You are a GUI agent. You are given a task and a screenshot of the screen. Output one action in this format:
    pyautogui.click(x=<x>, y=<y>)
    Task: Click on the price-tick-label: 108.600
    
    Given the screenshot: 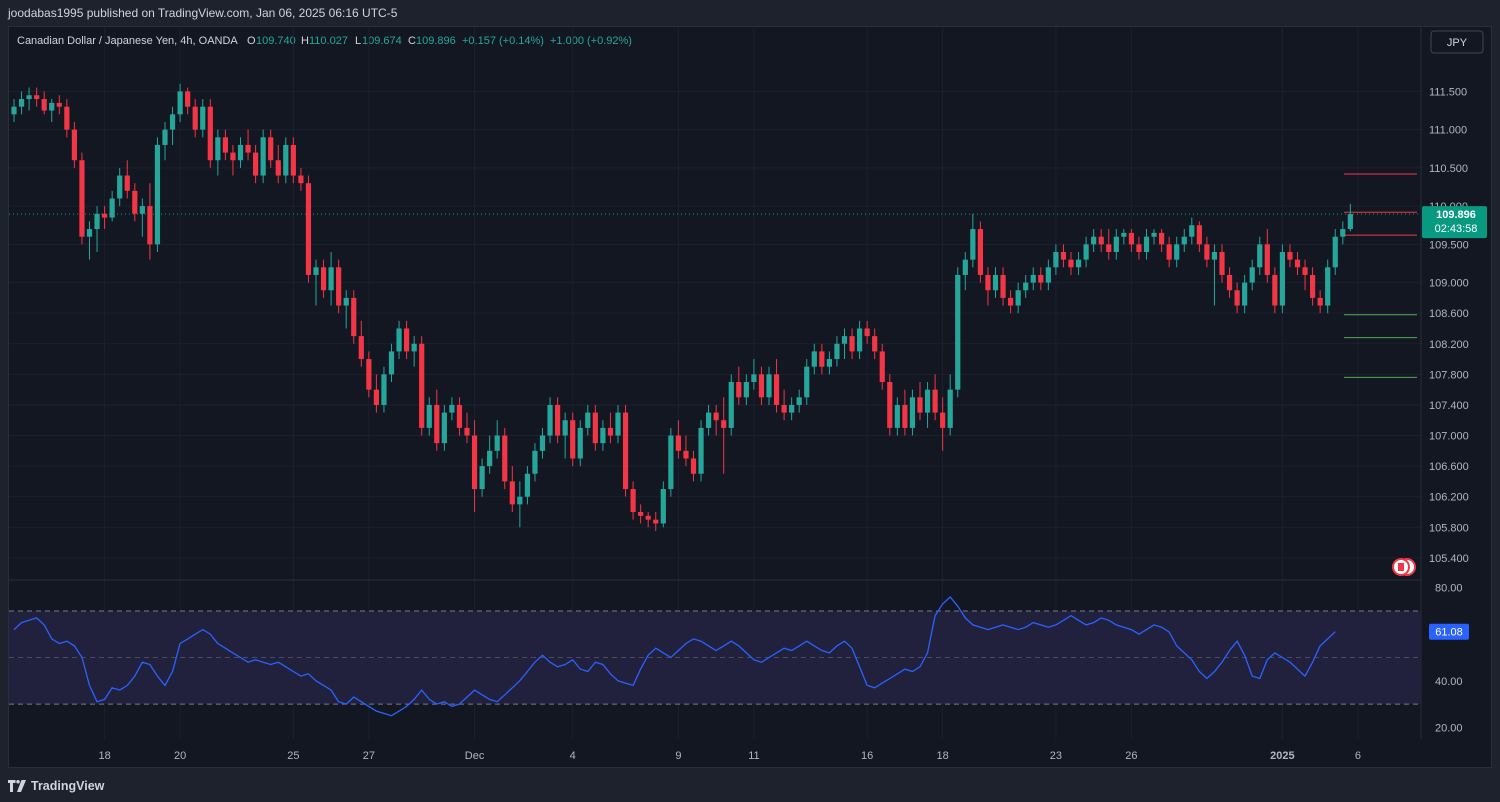 What is the action you would take?
    pyautogui.click(x=1449, y=314)
    